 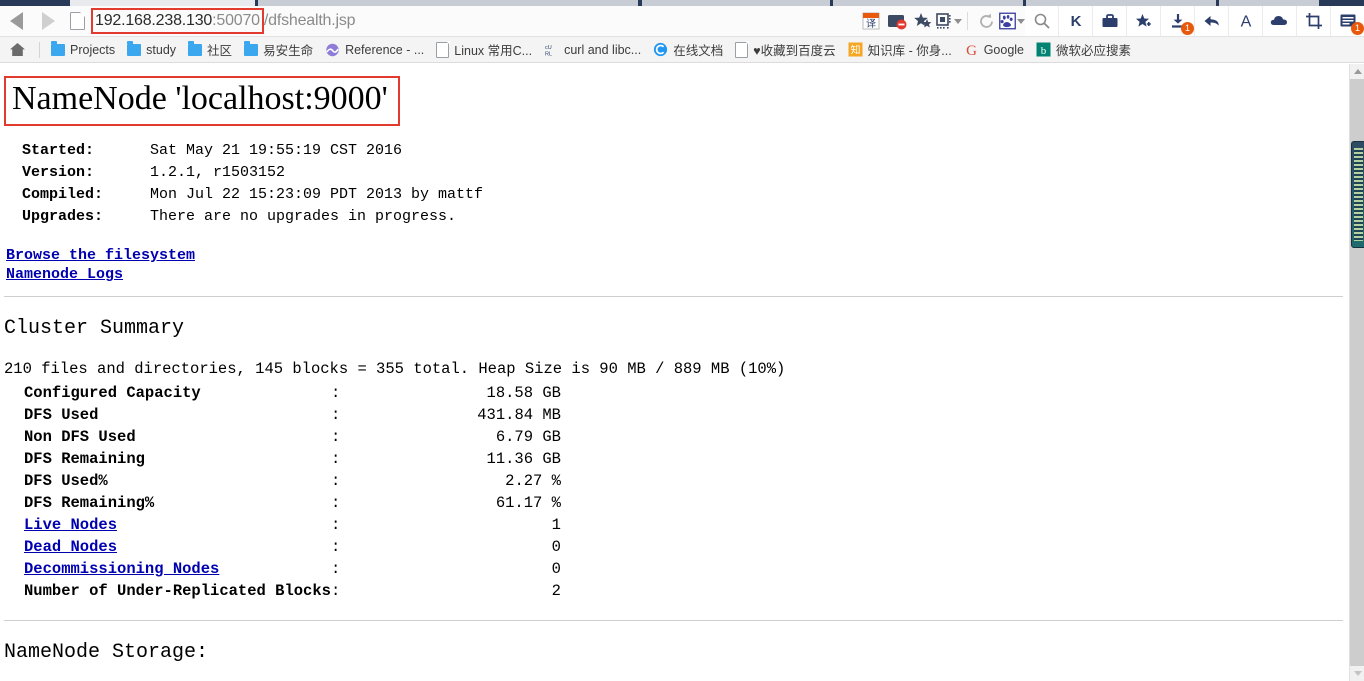 What do you see at coordinates (528, 503) in the screenshot?
I see `row-value: 61.17 %` at bounding box center [528, 503].